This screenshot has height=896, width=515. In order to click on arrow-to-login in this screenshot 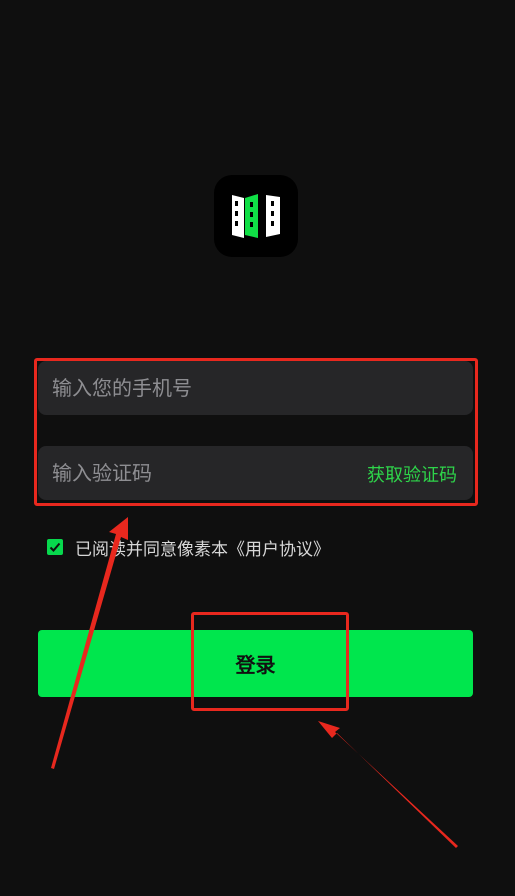, I will do `click(388, 784)`.